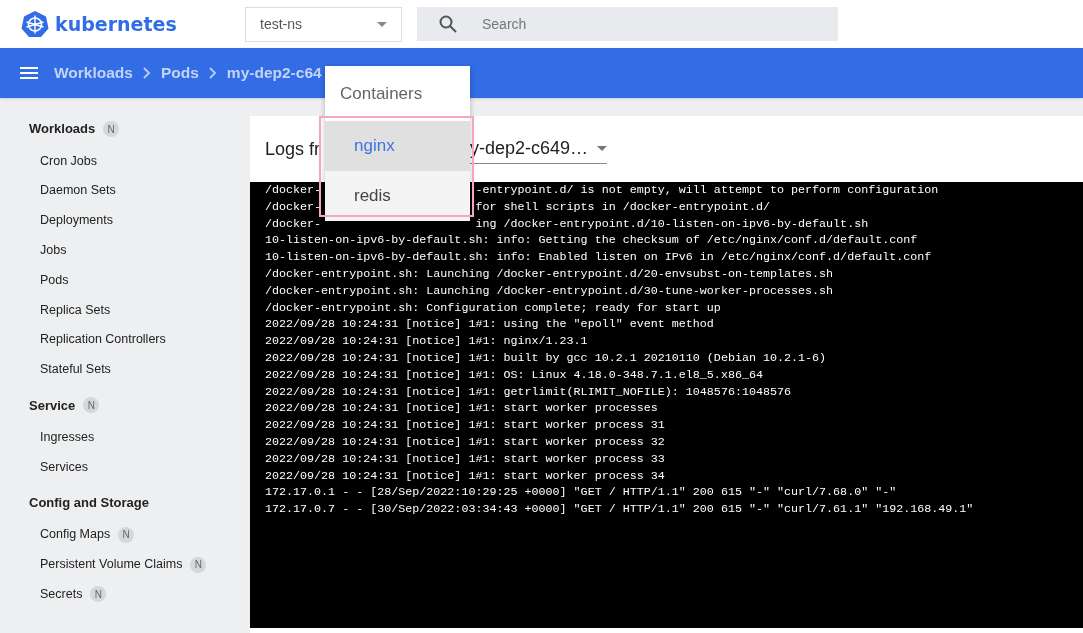  What do you see at coordinates (67, 437) in the screenshot?
I see `sidebar-item: Ingresses` at bounding box center [67, 437].